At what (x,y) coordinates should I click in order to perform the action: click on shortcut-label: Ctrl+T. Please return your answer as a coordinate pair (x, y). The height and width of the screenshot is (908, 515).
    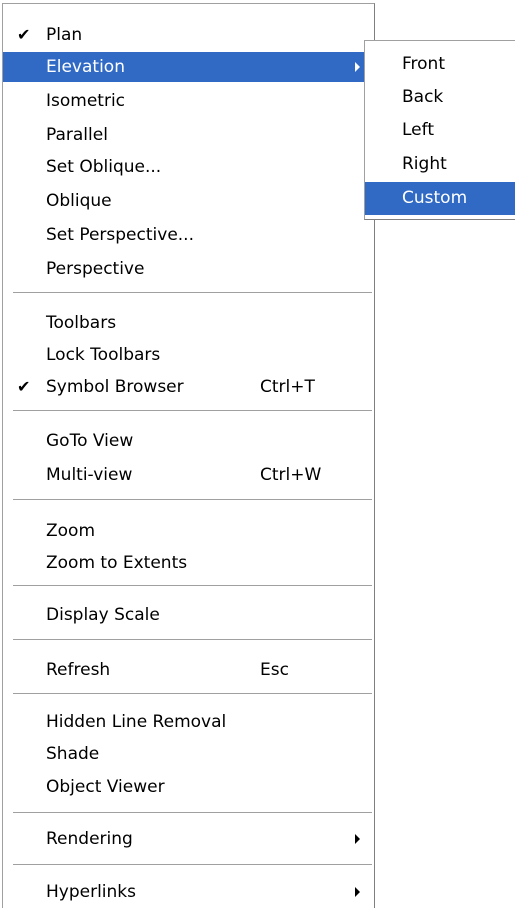
    Looking at the image, I should click on (287, 387).